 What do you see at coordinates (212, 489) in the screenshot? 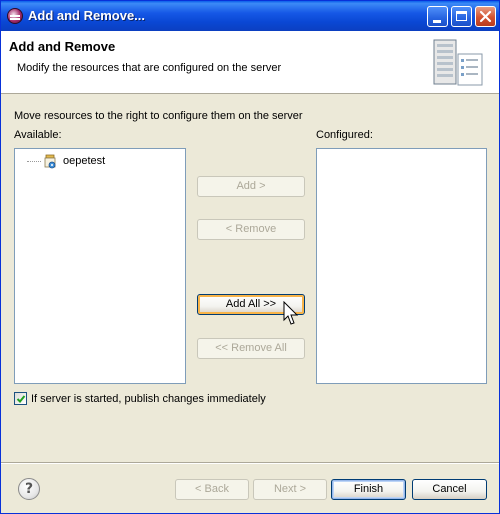
I see `back-button: < Back` at bounding box center [212, 489].